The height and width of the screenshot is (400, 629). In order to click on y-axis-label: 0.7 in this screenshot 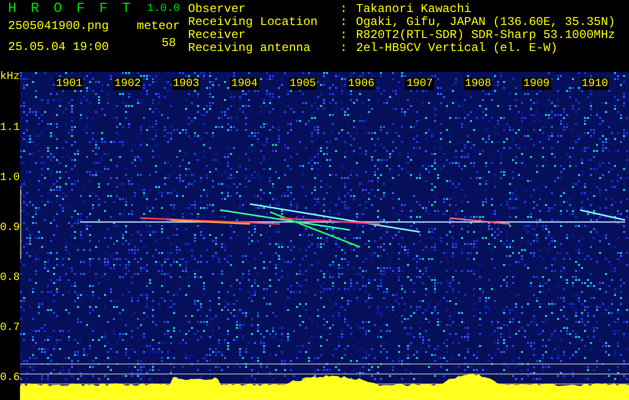, I will do `click(10, 328)`.